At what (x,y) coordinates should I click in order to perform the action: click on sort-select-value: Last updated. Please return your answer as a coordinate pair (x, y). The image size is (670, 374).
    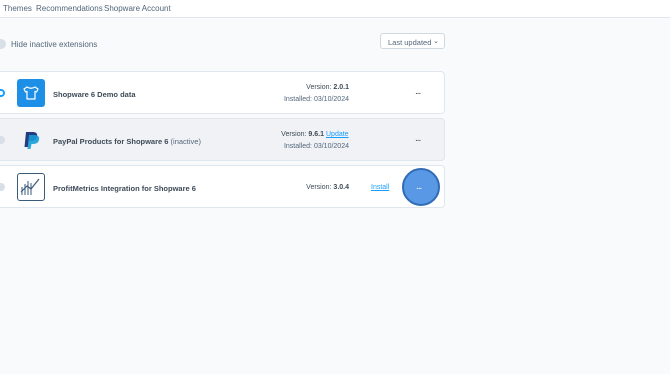
    Looking at the image, I should click on (410, 42).